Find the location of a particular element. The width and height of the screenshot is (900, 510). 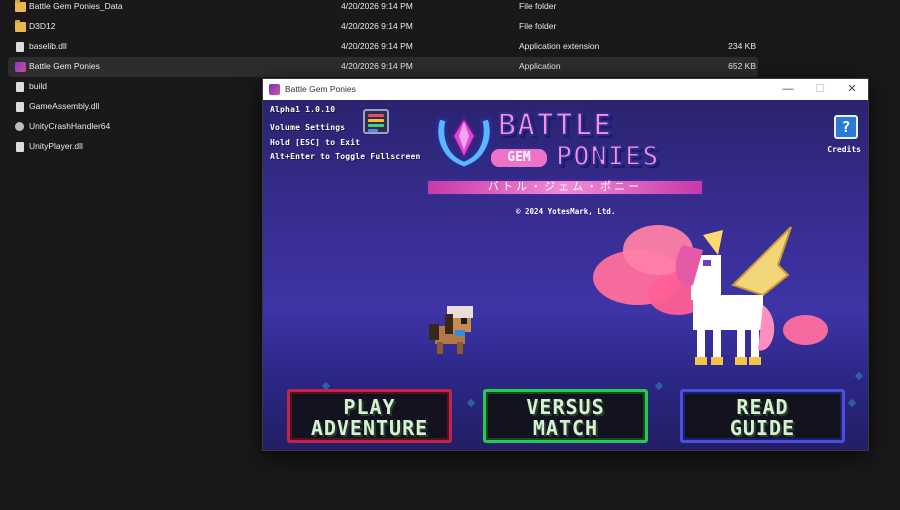

file-name: build is located at coordinates (38, 86).